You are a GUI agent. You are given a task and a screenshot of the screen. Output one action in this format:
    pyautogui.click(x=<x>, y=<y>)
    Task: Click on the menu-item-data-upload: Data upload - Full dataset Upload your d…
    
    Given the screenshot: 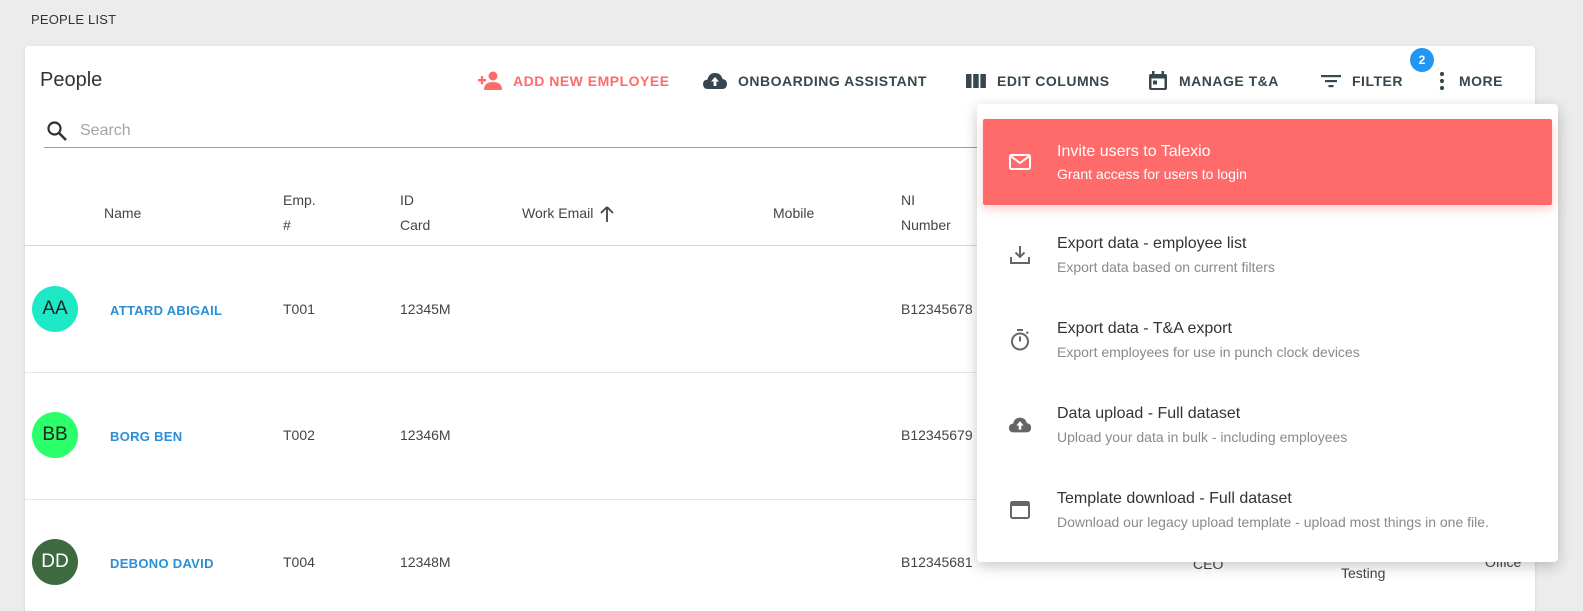 What is the action you would take?
    pyautogui.click(x=1267, y=425)
    